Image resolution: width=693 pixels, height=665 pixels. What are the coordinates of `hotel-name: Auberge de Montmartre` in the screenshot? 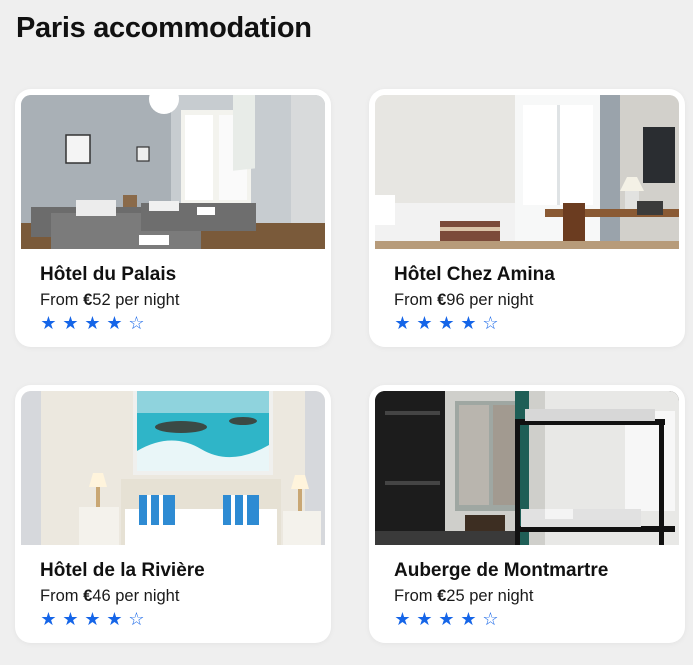 It's located at (501, 571).